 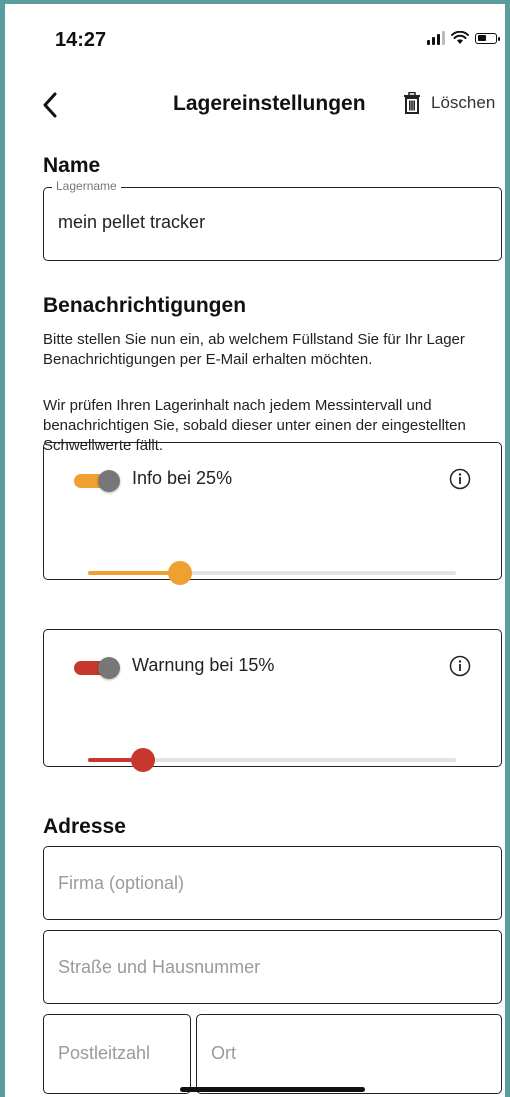 I want to click on status-icons, so click(x=463, y=38).